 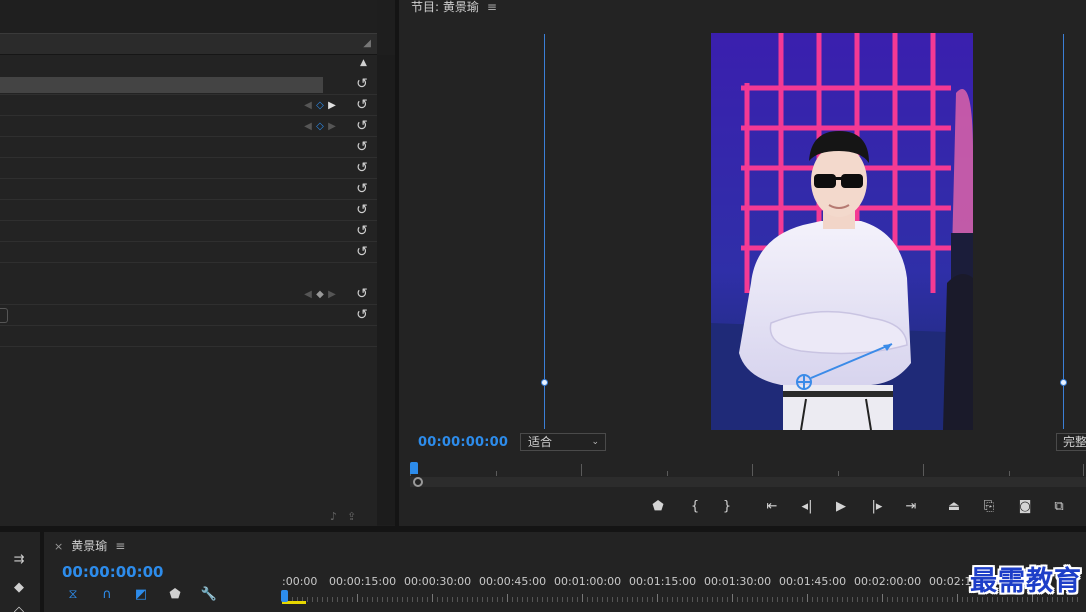 I want to click on monitor-playhead, so click(x=414, y=468).